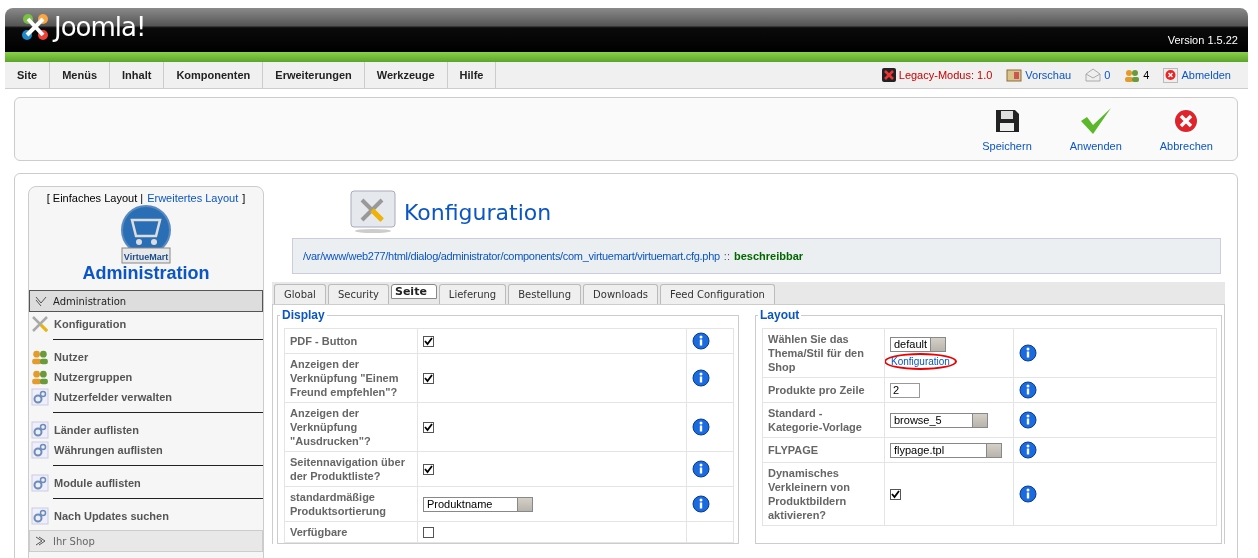 Image resolution: width=1258 pixels, height=558 pixels. What do you see at coordinates (1186, 129) in the screenshot?
I see `cancel-button: Abbrechen` at bounding box center [1186, 129].